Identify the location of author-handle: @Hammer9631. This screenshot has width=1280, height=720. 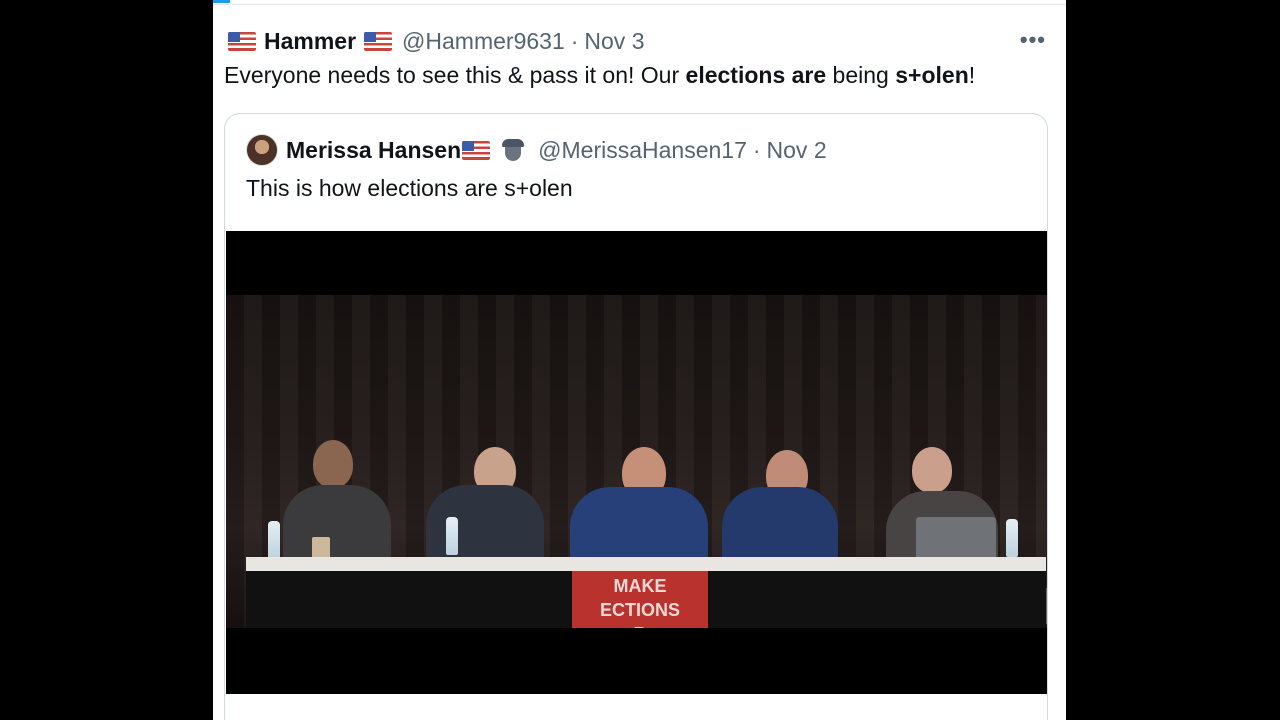
(483, 41).